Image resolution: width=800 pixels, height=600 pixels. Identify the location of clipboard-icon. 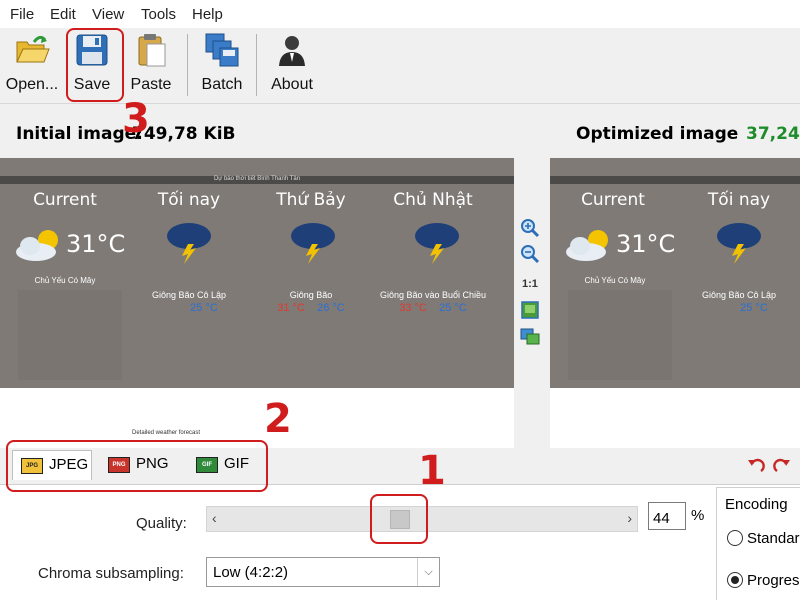
(152, 50).